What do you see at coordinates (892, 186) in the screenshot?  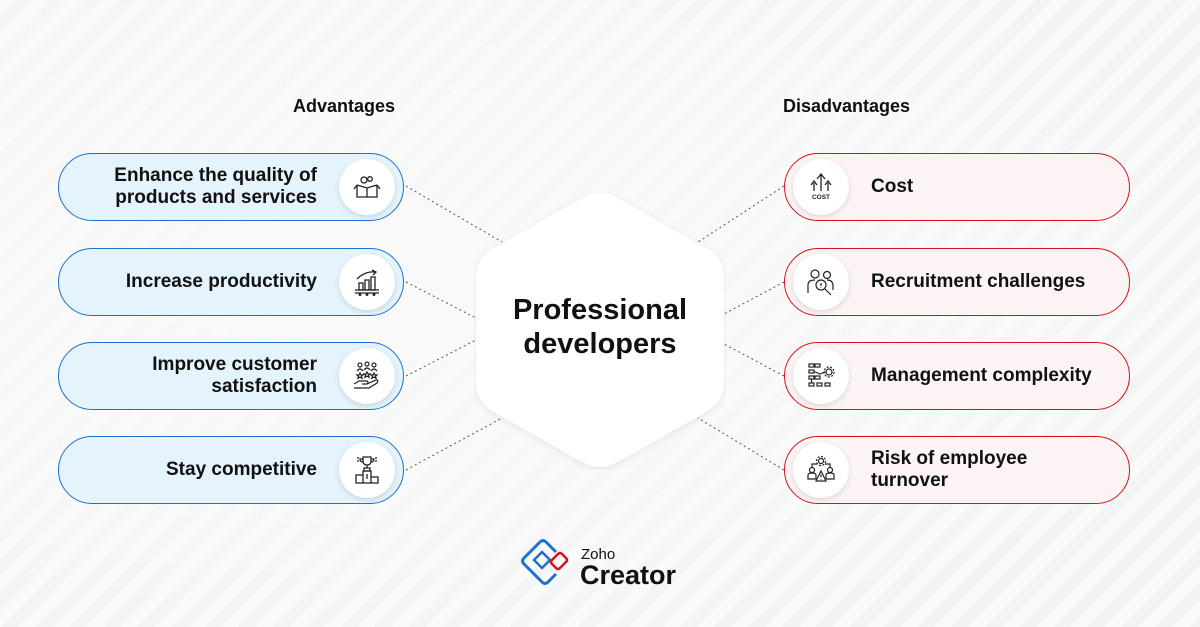 I see `disadvantage-label: Cost` at bounding box center [892, 186].